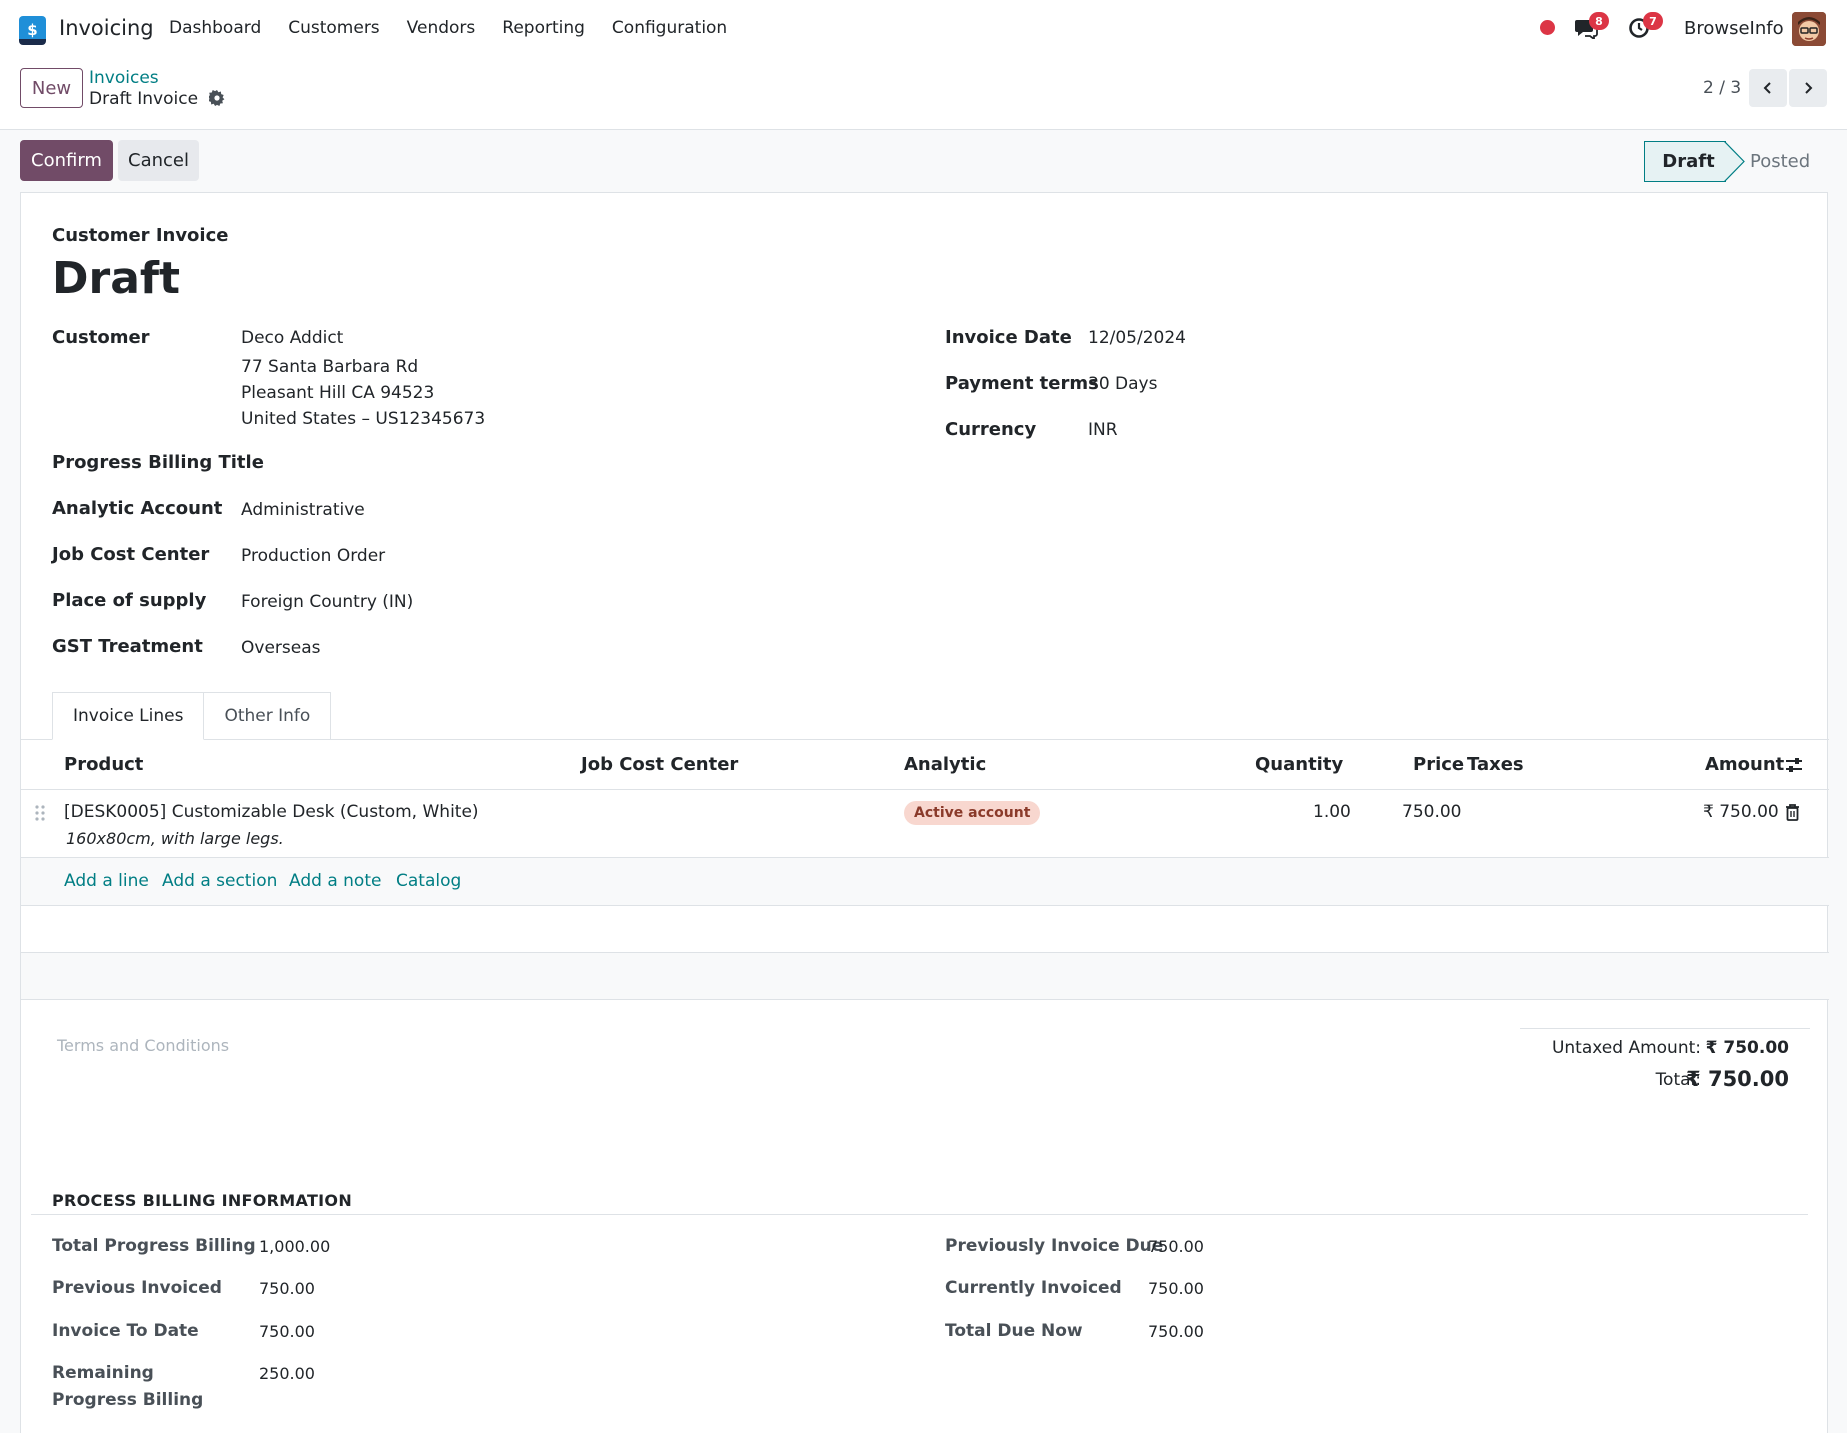  Describe the element at coordinates (1665, 1028) in the screenshot. I see `totals-divider` at that location.